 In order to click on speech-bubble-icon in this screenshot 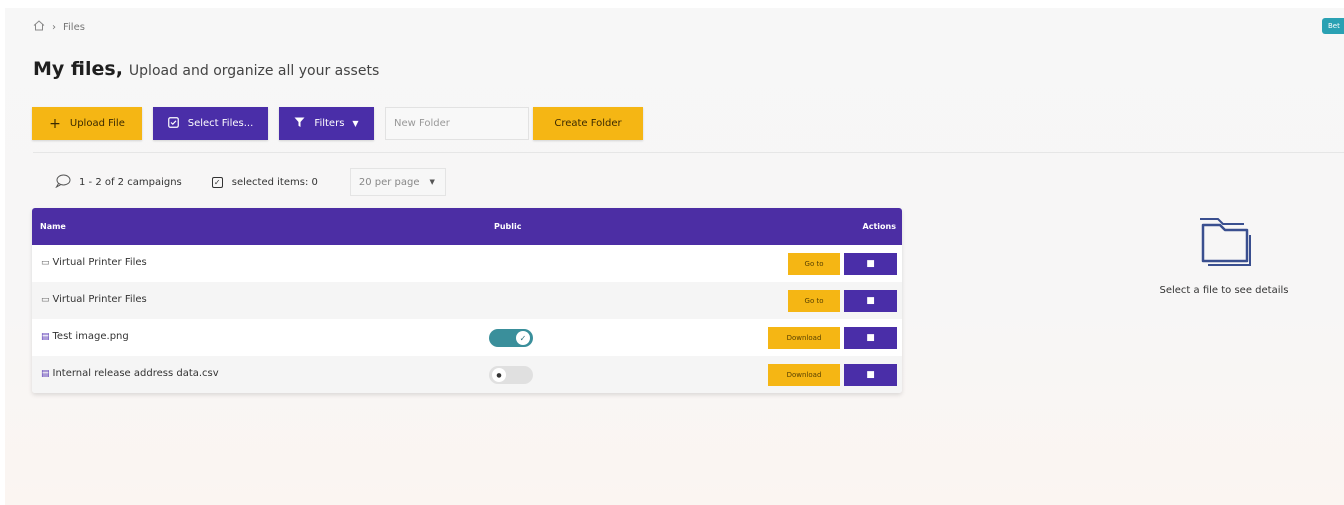, I will do `click(63, 182)`.